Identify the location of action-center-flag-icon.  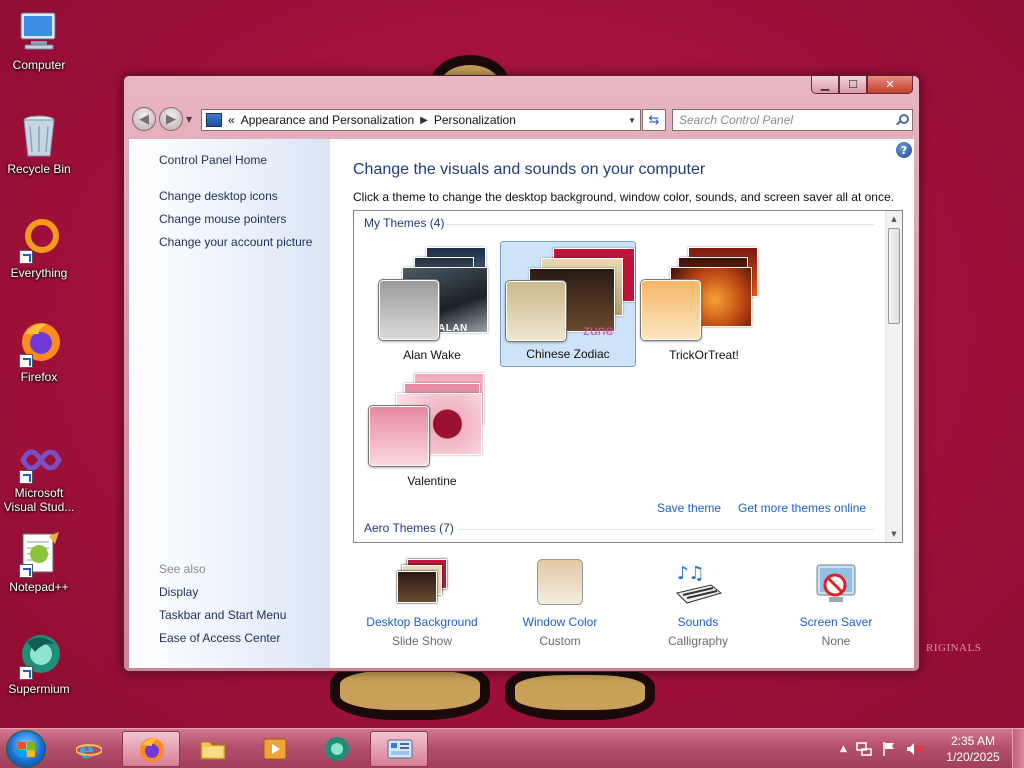
(889, 749).